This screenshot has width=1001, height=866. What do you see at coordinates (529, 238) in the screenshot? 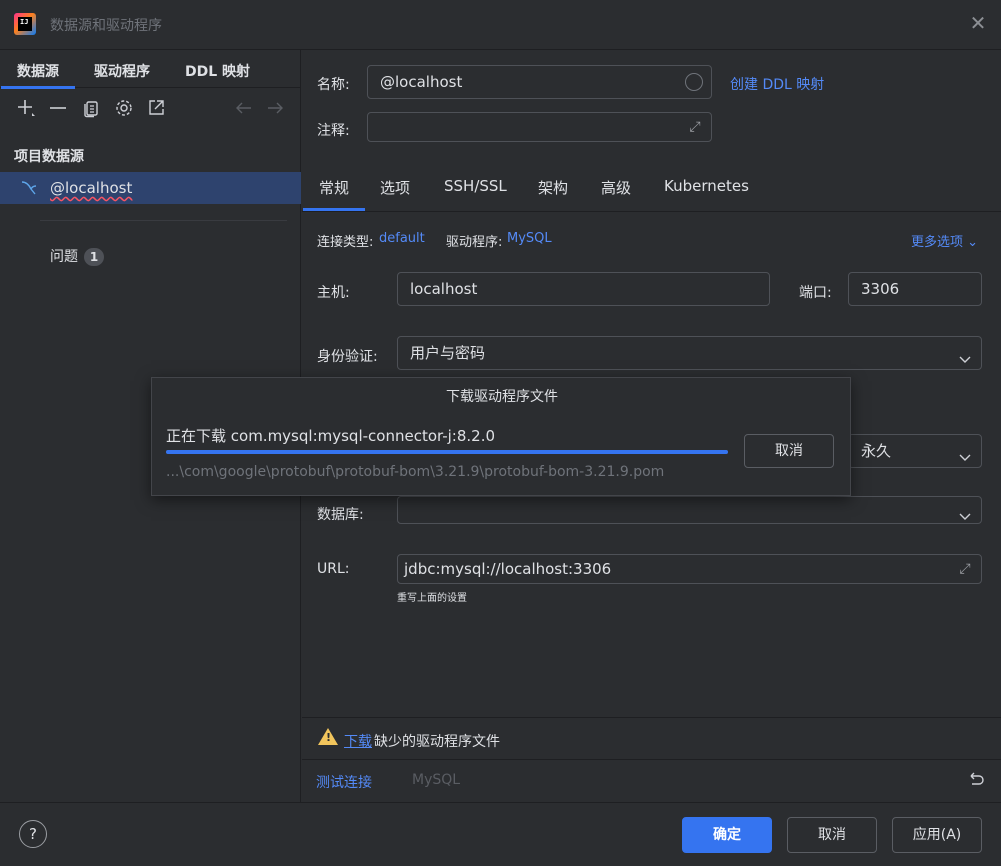
I see `driver-value-link: MySQL` at bounding box center [529, 238].